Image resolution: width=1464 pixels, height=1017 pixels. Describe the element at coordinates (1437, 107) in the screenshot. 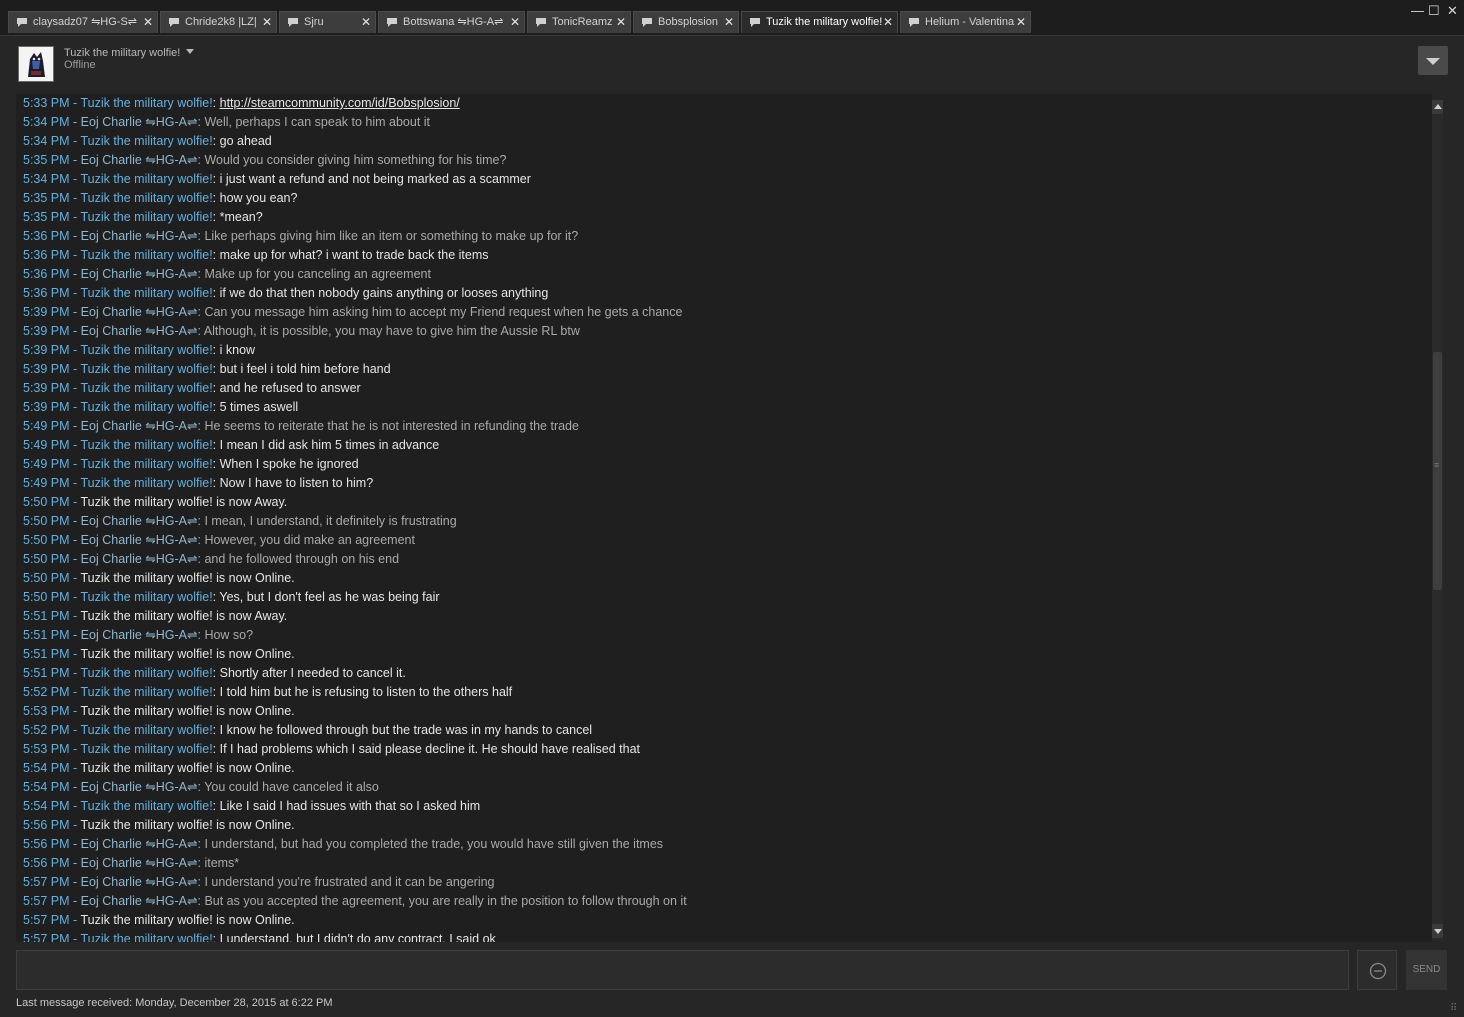

I see `scroll-up-arrow-icon` at that location.